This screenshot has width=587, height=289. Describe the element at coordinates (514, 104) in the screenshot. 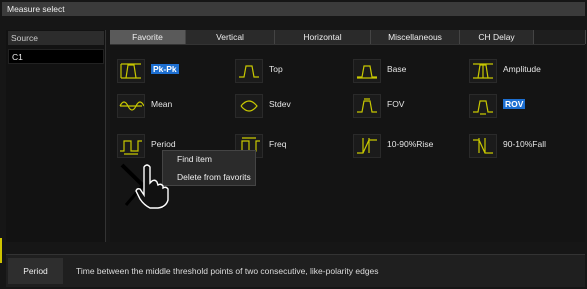

I see `measure-label: ROV` at that location.